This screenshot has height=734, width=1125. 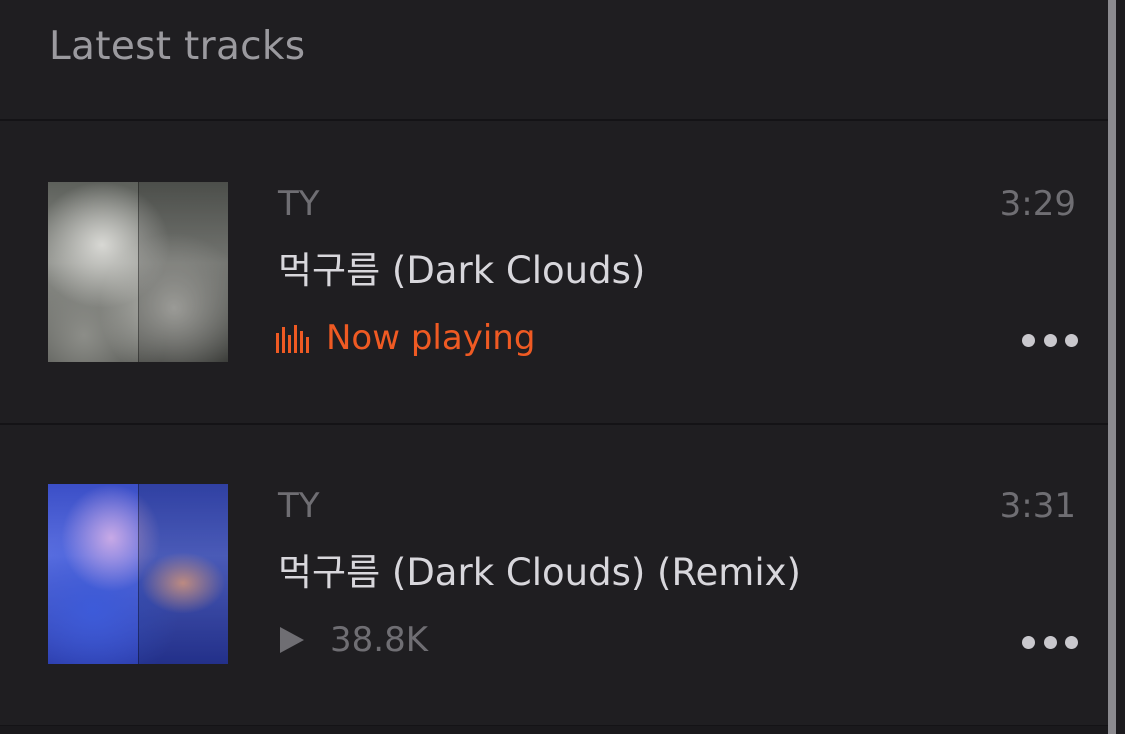 I want to click on scrollbar-thumb, so click(x=1112, y=367).